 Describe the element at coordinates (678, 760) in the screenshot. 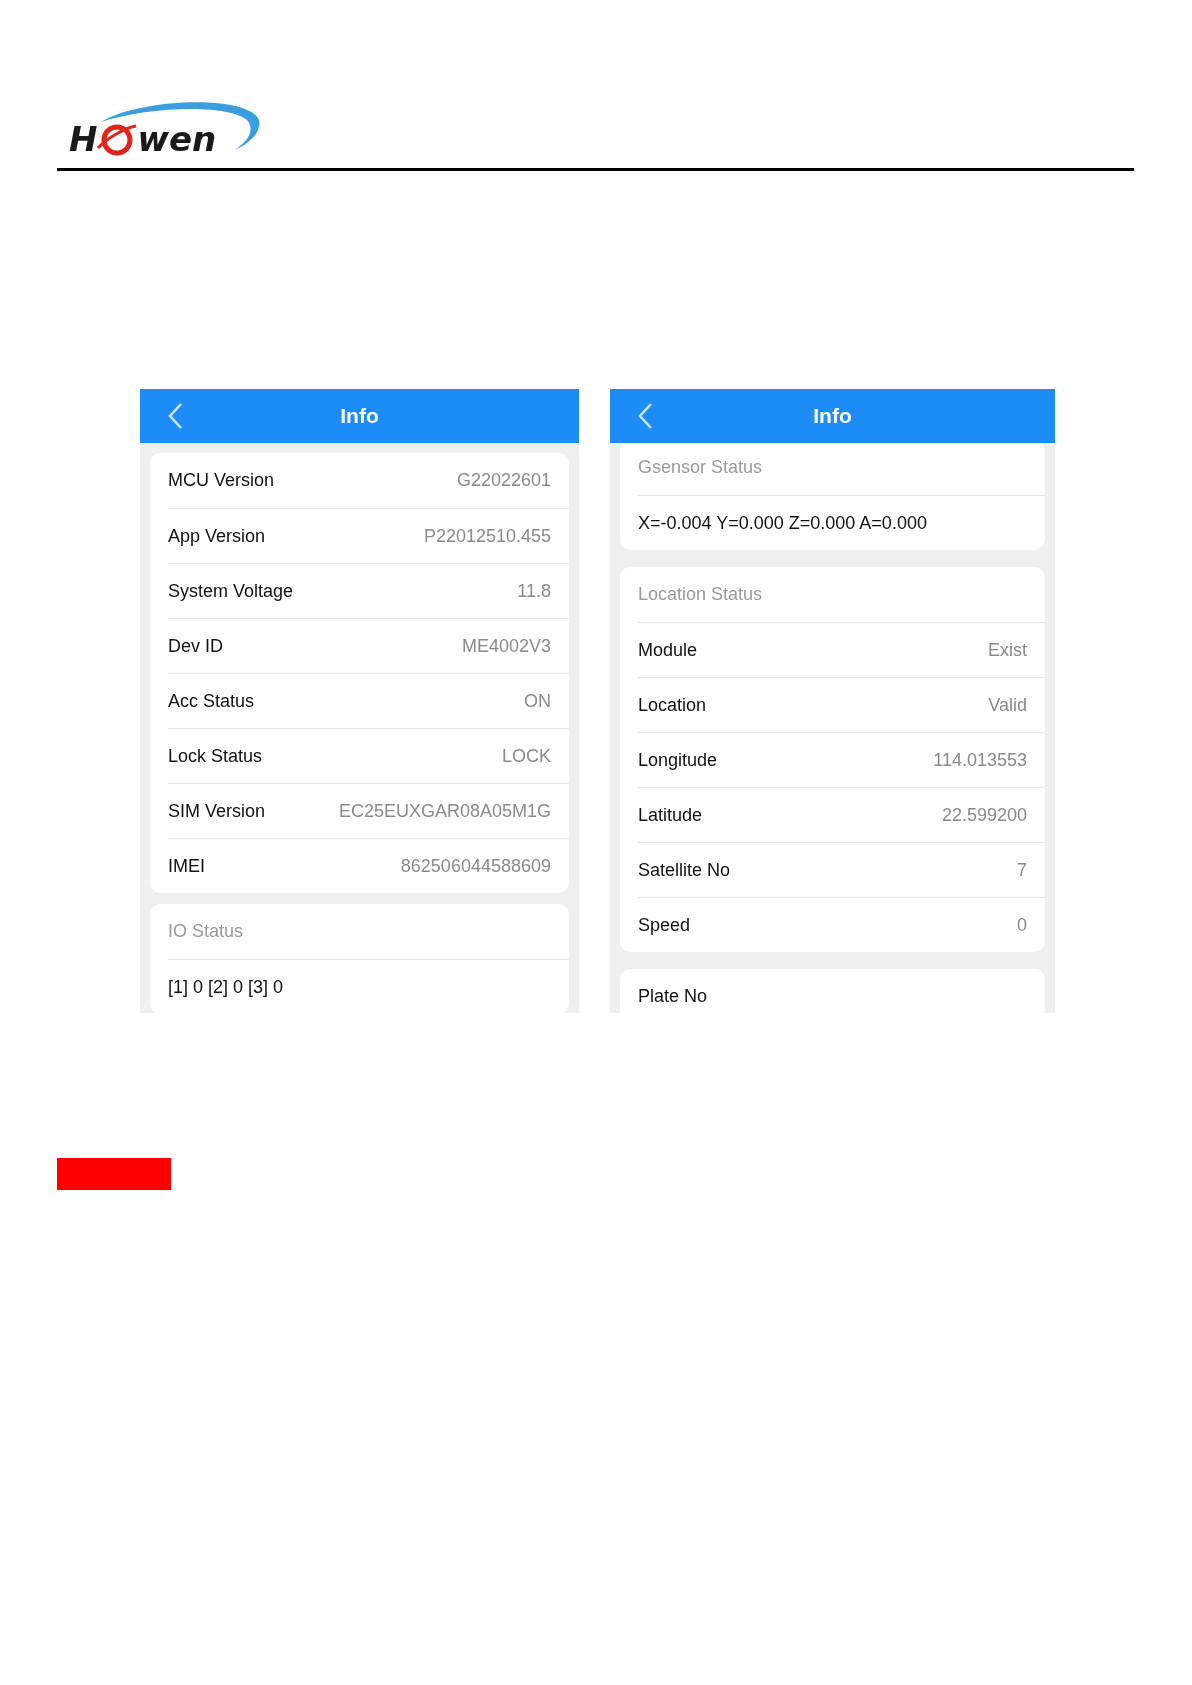

I see `field-label: Longitude` at that location.